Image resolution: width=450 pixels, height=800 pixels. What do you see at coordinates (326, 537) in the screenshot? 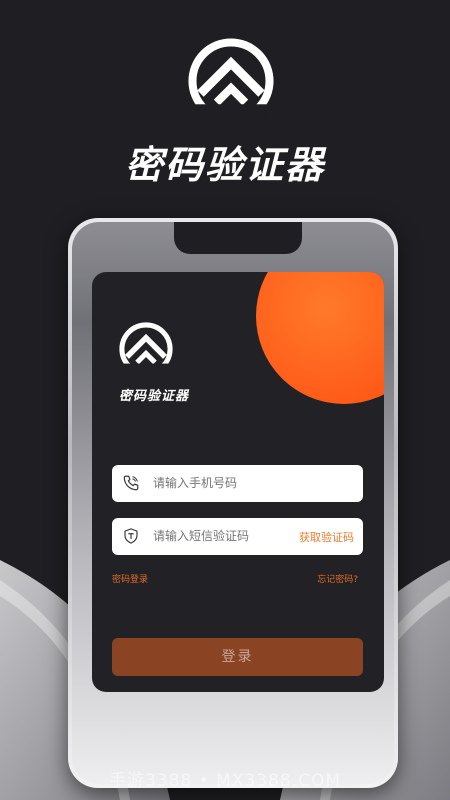
I see `get-code-button: 获取验证码` at bounding box center [326, 537].